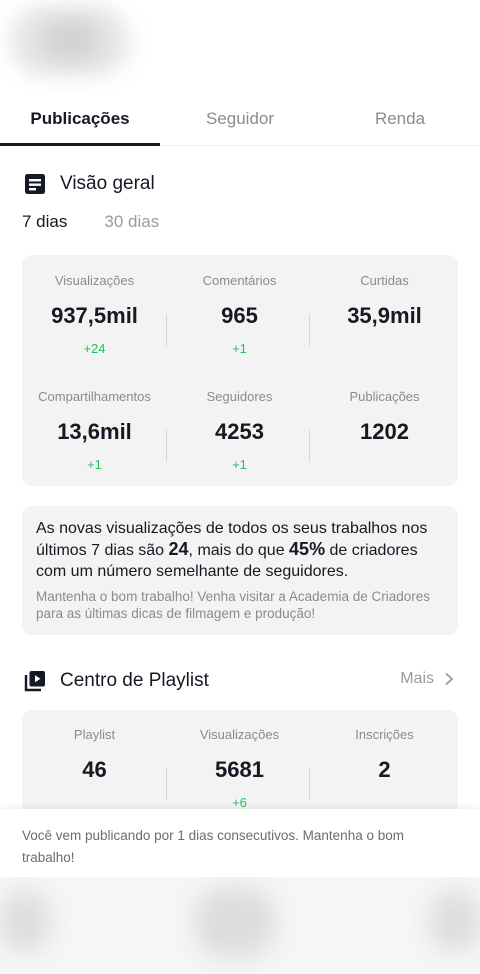  What do you see at coordinates (400, 118) in the screenshot?
I see `tab-renda: Renda` at bounding box center [400, 118].